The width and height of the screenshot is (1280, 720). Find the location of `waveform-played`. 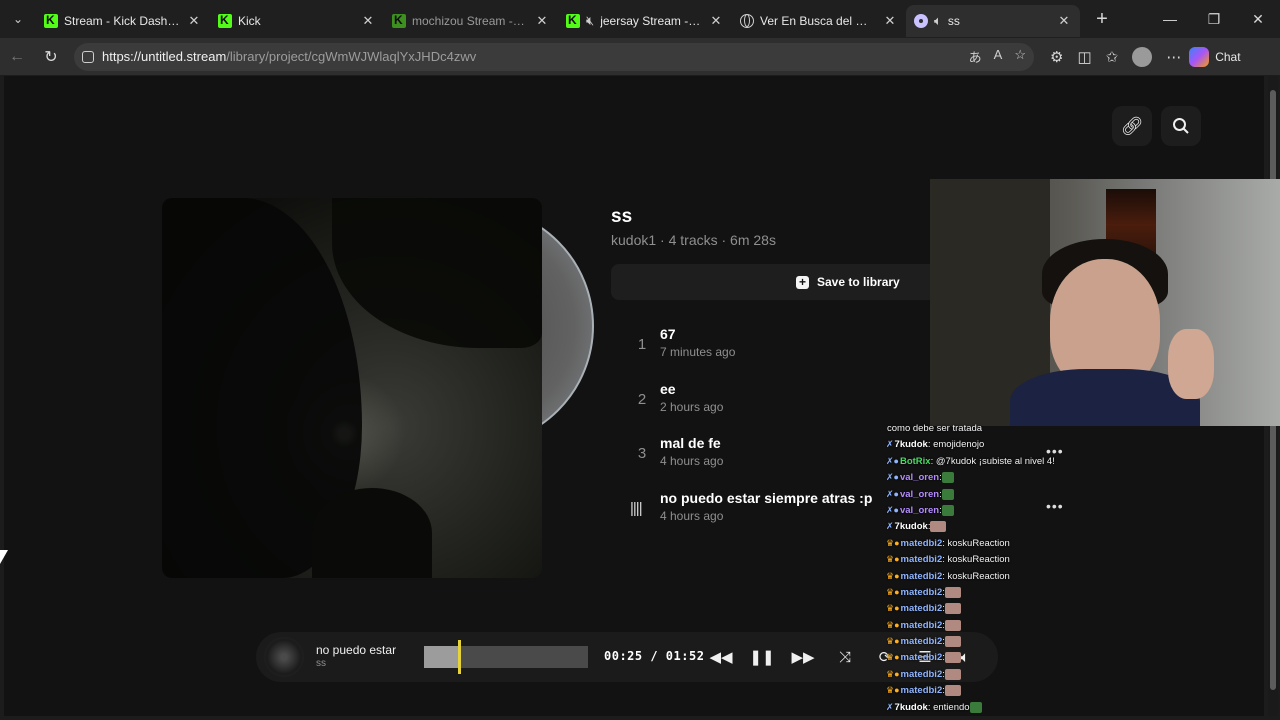

waveform-played is located at coordinates (442, 657).